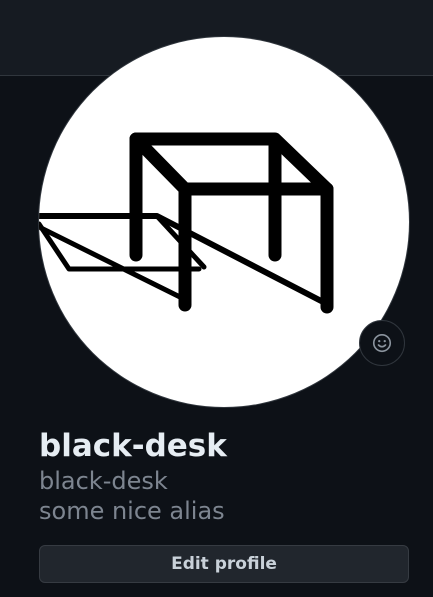 The image size is (433, 597). What do you see at coordinates (132, 511) in the screenshot?
I see `profile-alias: some nice alias` at bounding box center [132, 511].